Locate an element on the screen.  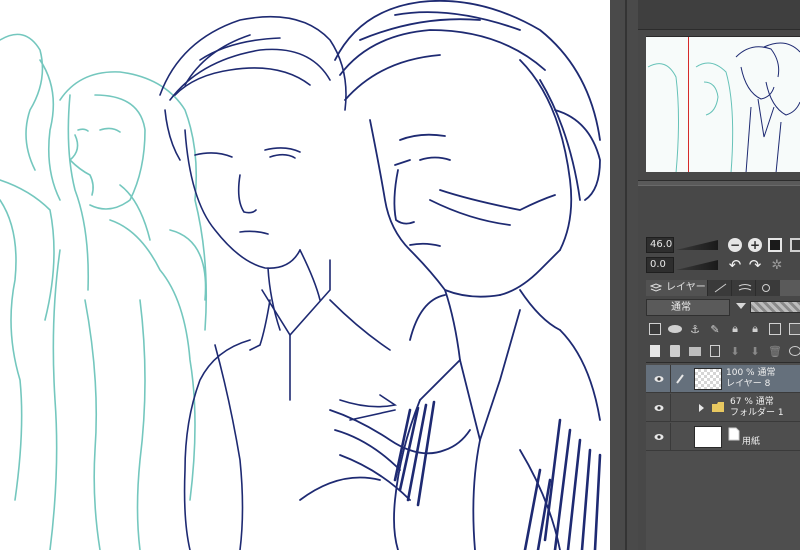
layer-row-folder-1: 67 % 通常 フォルダー 1 is located at coordinates (723, 408).